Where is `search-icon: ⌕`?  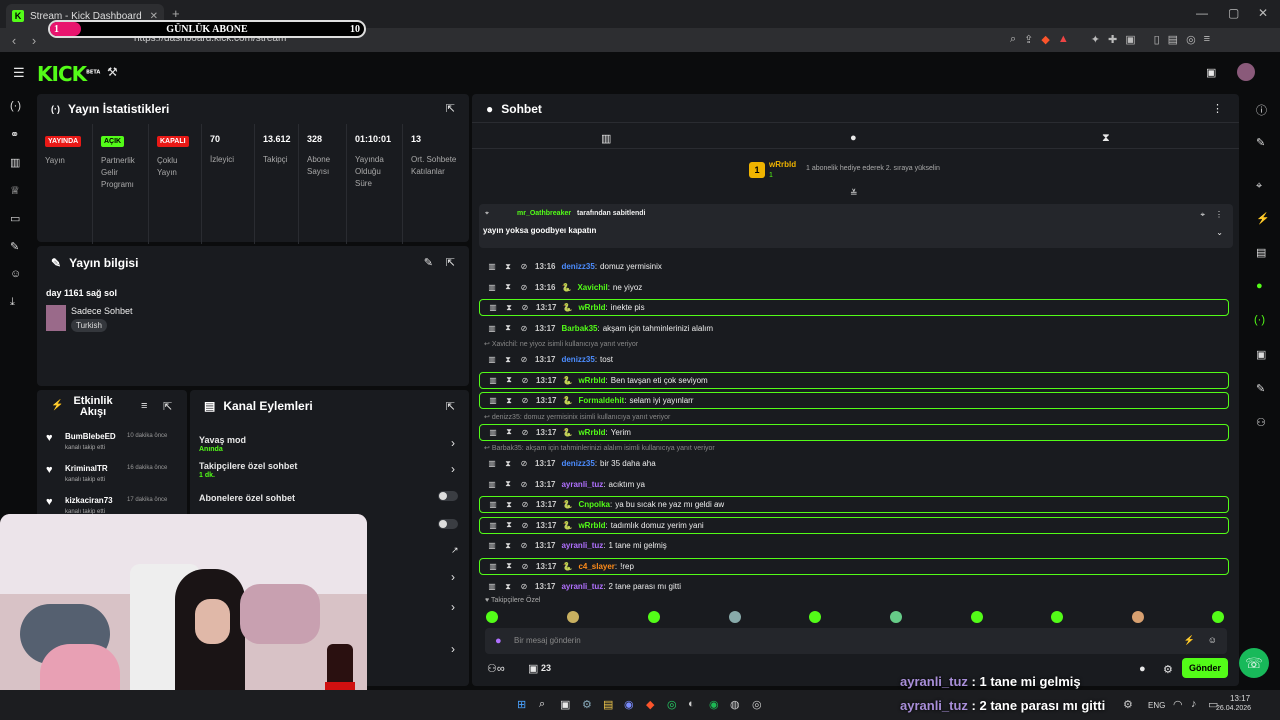 search-icon: ⌕ is located at coordinates (542, 704).